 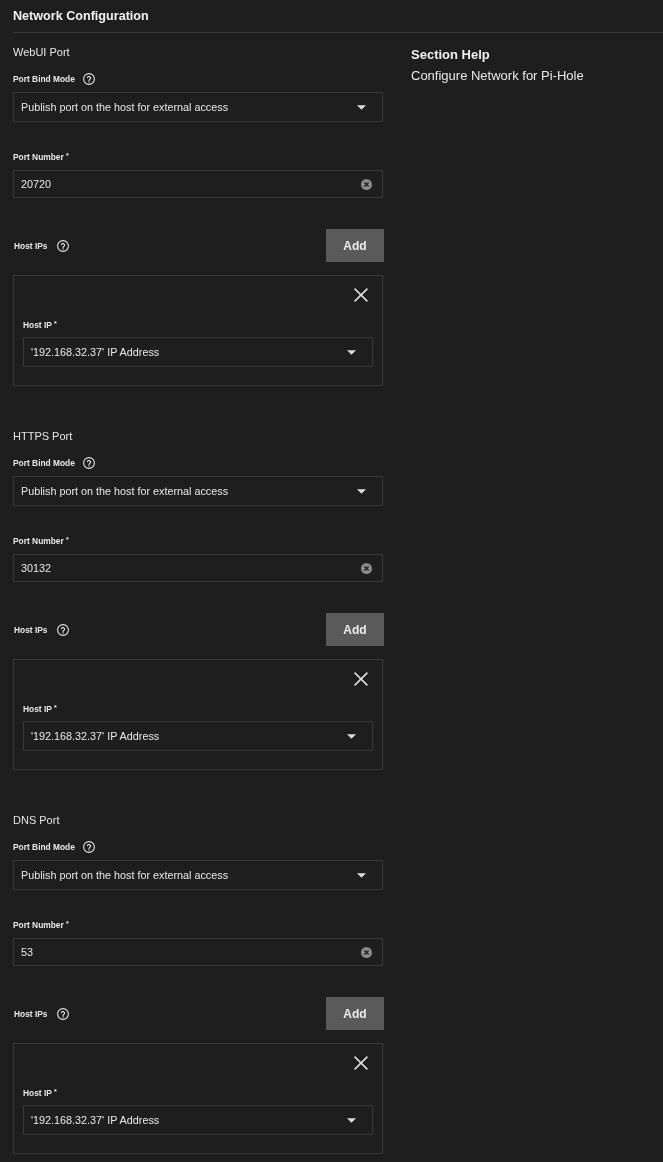 What do you see at coordinates (497, 76) in the screenshot?
I see `help-text: Configure Network for Pi-Hole` at bounding box center [497, 76].